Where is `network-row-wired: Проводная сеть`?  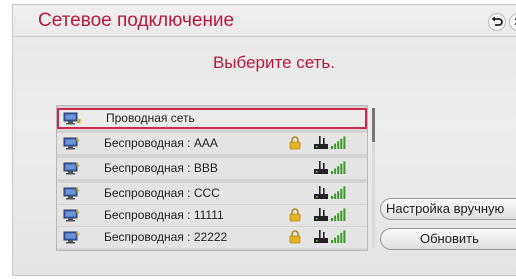 network-row-wired: Проводная сеть is located at coordinates (212, 118).